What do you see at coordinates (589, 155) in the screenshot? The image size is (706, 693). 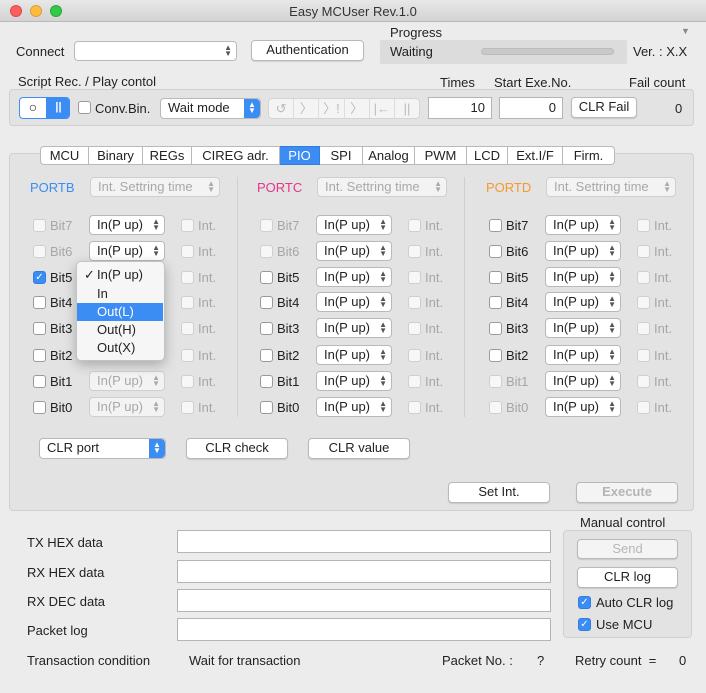 I see `tab-firm: Firm.` at bounding box center [589, 155].